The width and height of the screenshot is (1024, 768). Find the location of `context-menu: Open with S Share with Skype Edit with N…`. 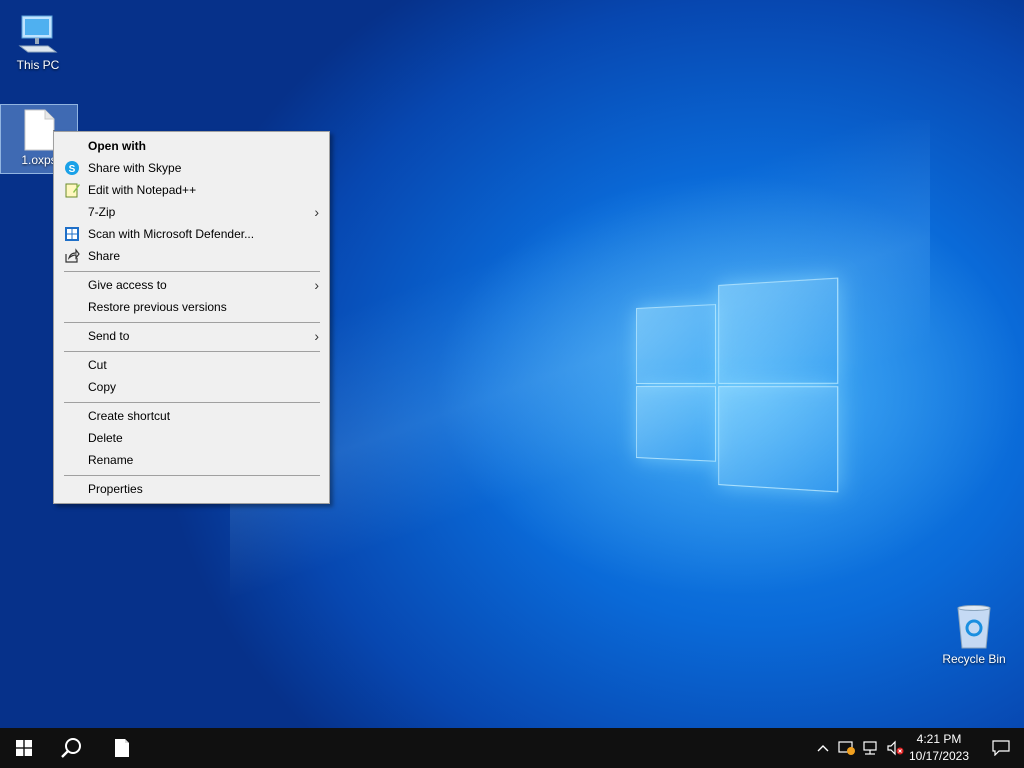

context-menu: Open with S Share with Skype Edit with N… is located at coordinates (191, 317).